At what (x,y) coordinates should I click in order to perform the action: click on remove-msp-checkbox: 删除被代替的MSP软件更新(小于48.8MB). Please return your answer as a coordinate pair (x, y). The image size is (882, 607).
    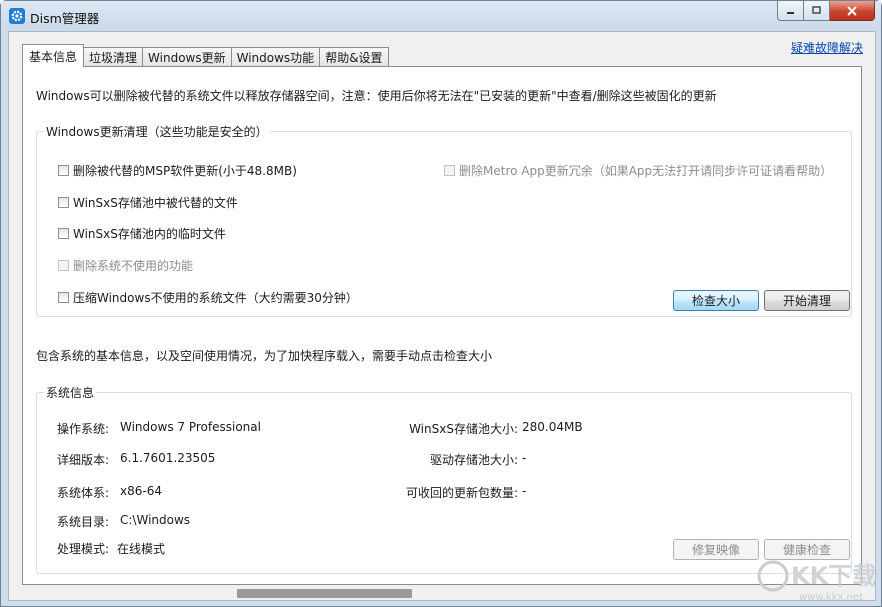
    Looking at the image, I should click on (177, 170).